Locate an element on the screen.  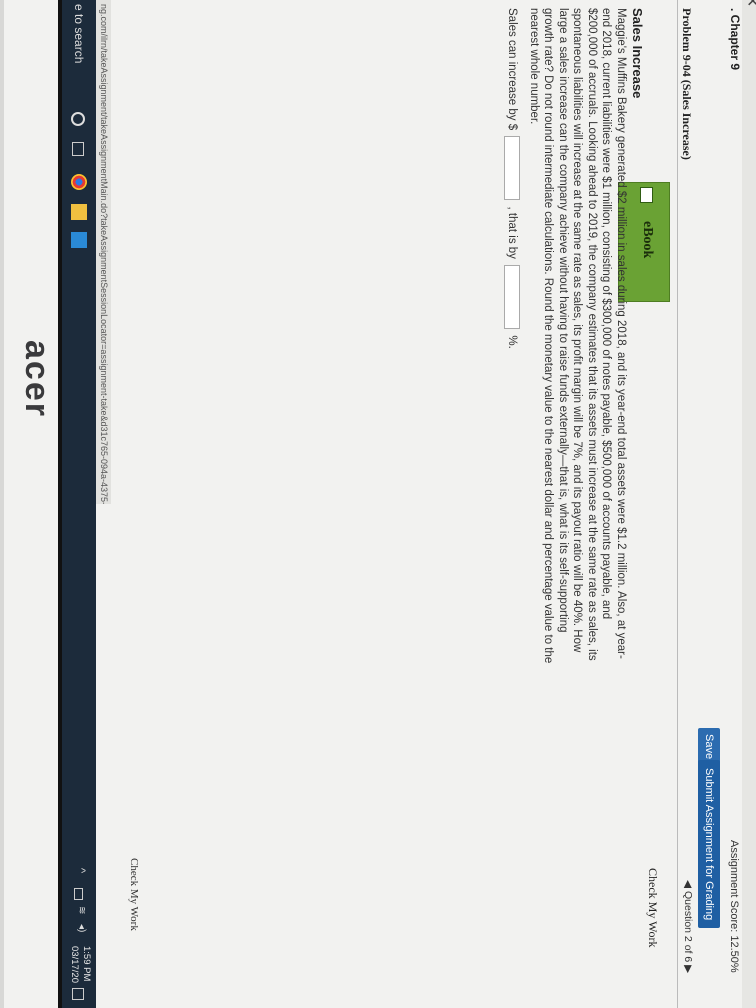
search-box: e to search is located at coordinates (79, 33).